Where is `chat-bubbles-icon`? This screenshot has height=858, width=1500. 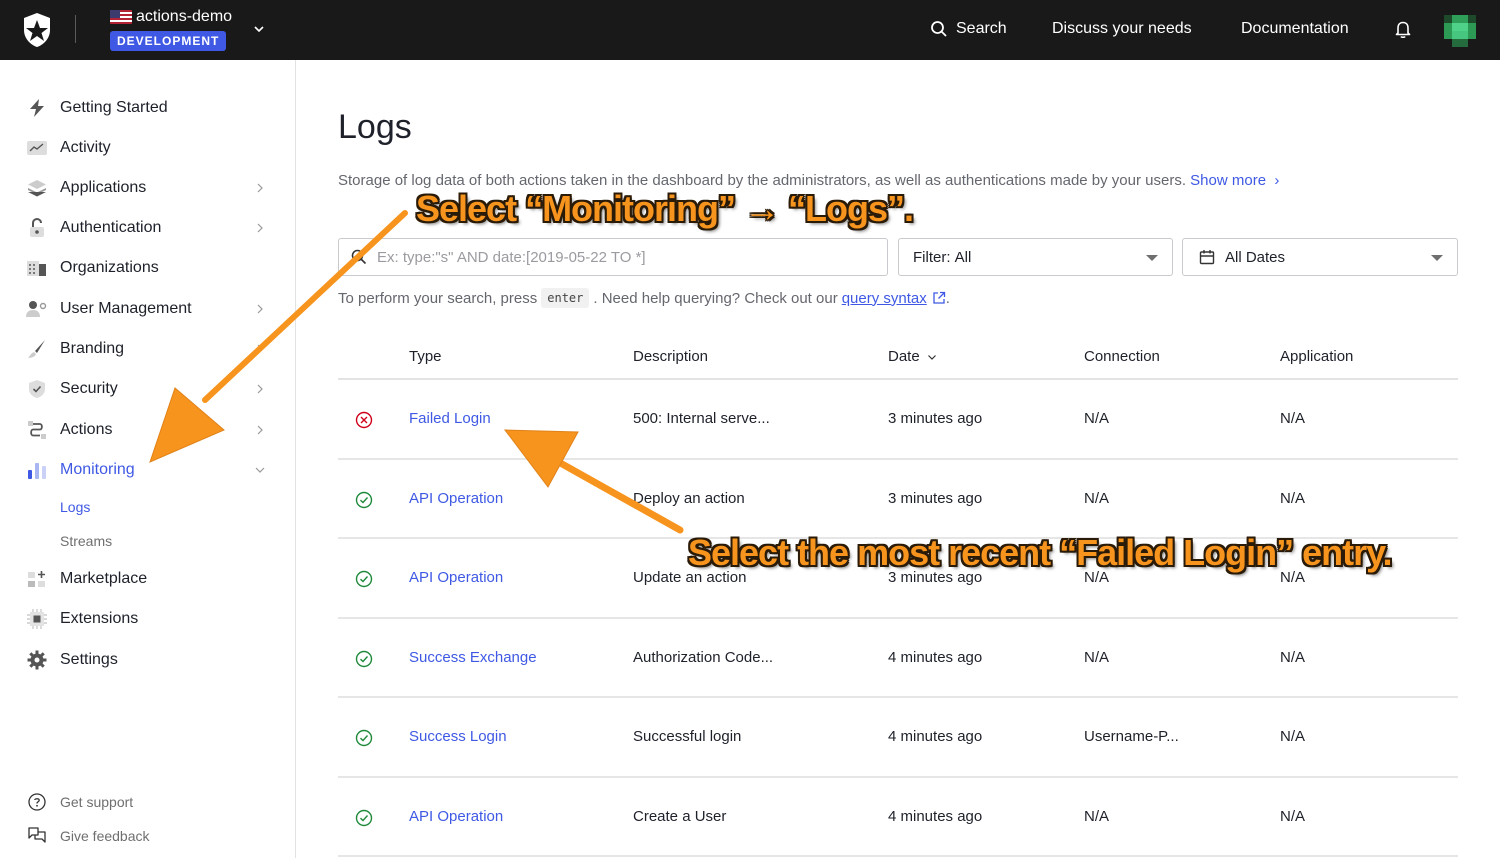
chat-bubbles-icon is located at coordinates (37, 836).